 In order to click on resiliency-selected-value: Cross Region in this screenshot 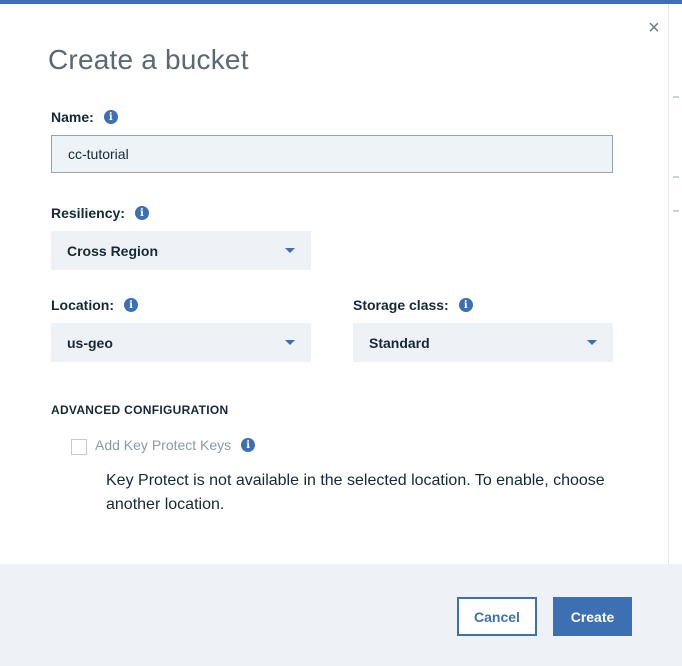, I will do `click(113, 250)`.